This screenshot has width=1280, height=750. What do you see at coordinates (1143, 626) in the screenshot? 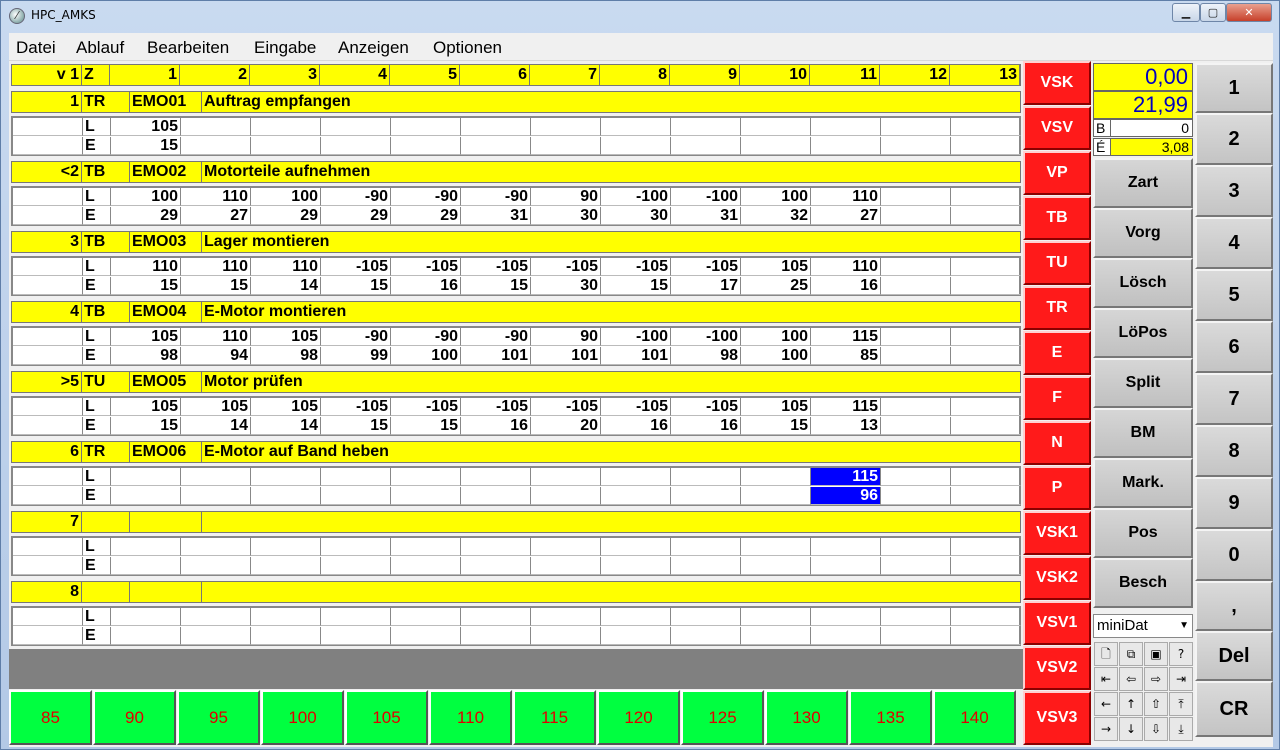
I see `file-select: miniDat ▼` at bounding box center [1143, 626].